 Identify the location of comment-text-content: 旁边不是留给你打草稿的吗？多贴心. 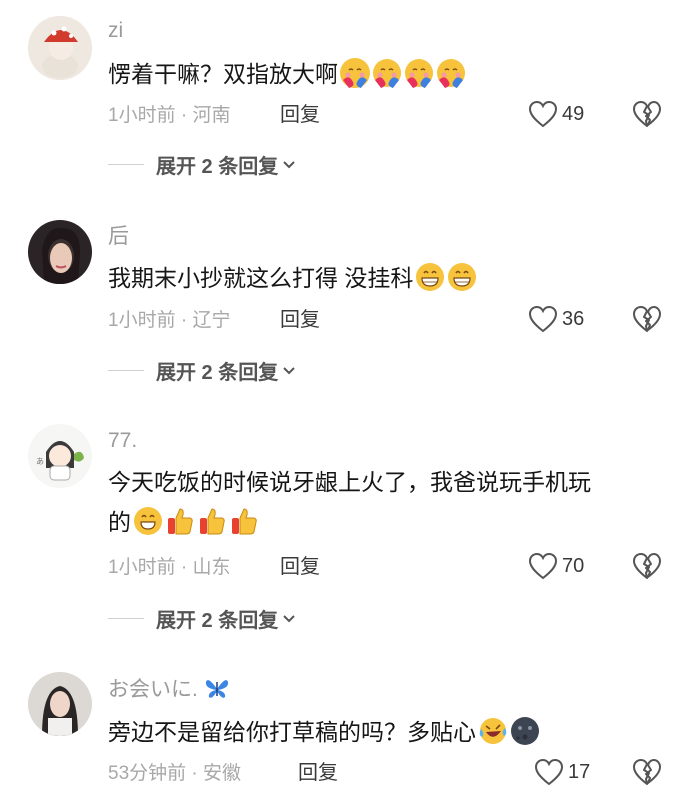
(292, 732).